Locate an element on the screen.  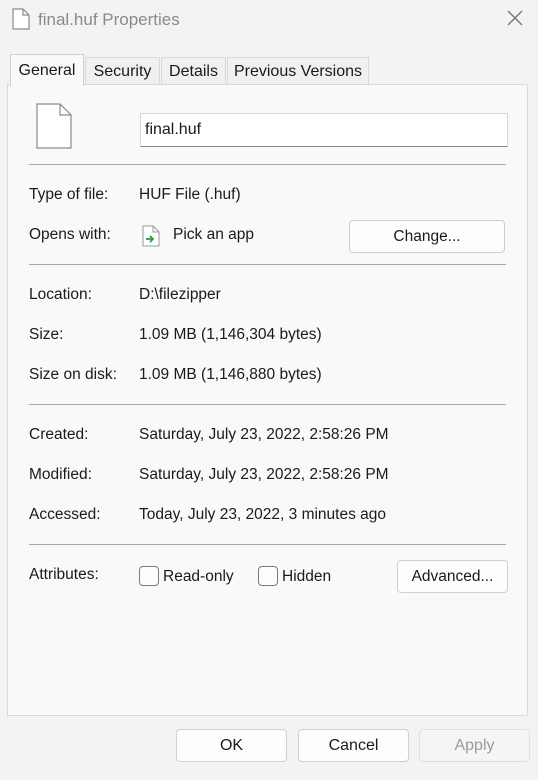
size-on-disk-label: Size on disk: is located at coordinates (73, 374).